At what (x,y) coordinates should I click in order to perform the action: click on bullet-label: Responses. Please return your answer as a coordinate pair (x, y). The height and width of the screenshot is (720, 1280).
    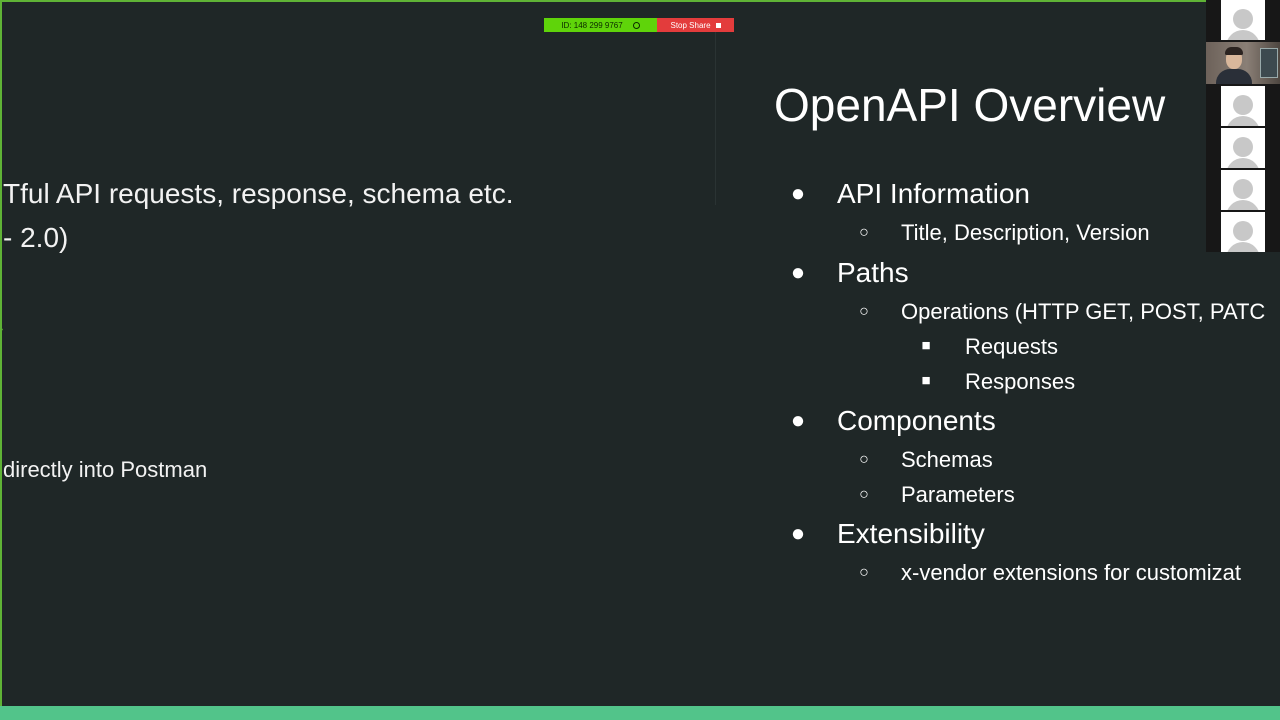
    Looking at the image, I should click on (1020, 381).